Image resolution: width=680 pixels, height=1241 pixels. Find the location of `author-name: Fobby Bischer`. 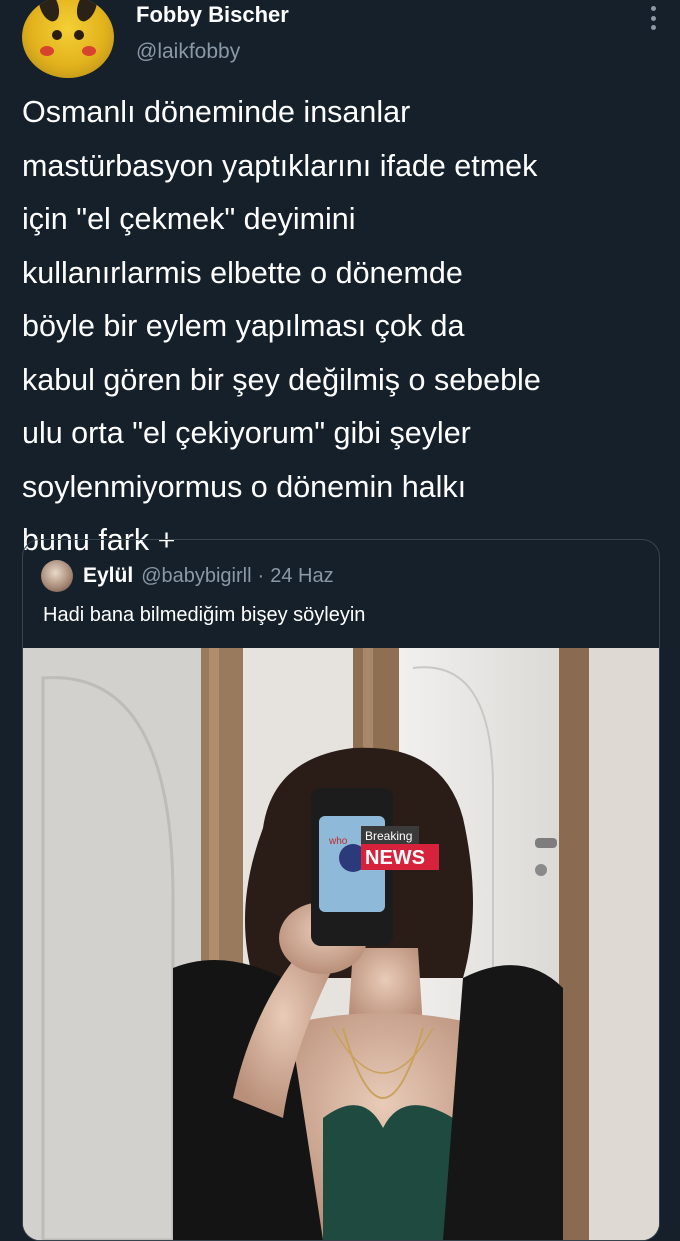

author-name: Fobby Bischer is located at coordinates (212, 15).